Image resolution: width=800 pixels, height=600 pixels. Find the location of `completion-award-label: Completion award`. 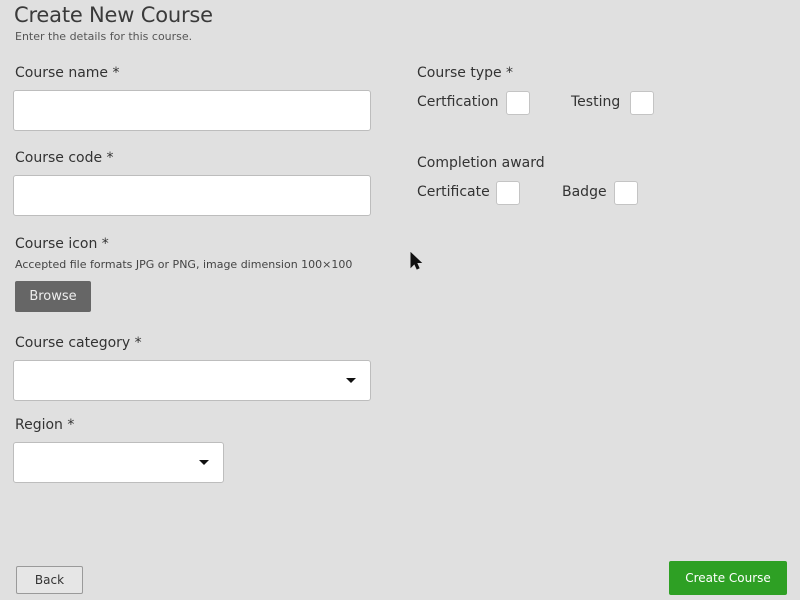

completion-award-label: Completion award is located at coordinates (481, 163).